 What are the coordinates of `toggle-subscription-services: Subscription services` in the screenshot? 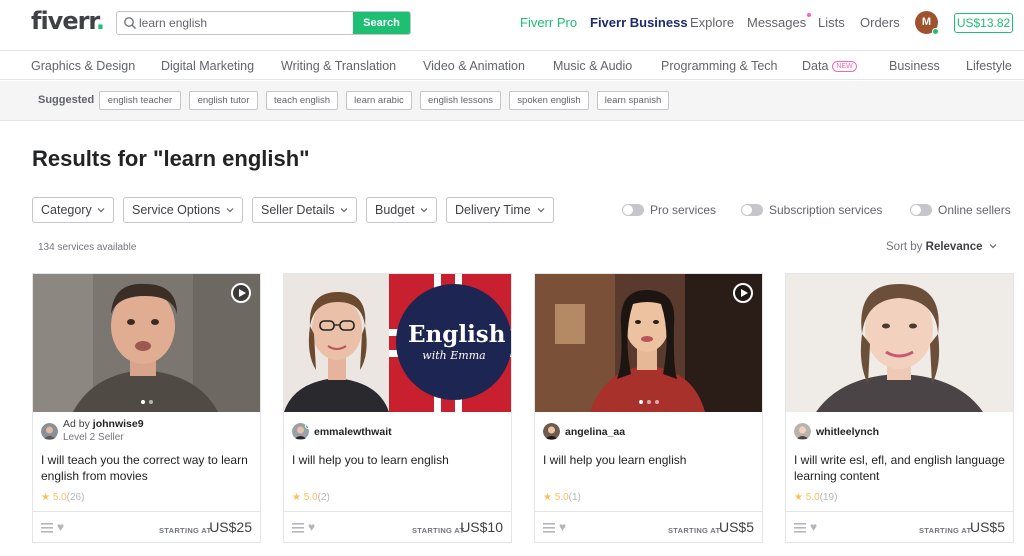 It's located at (815, 210).